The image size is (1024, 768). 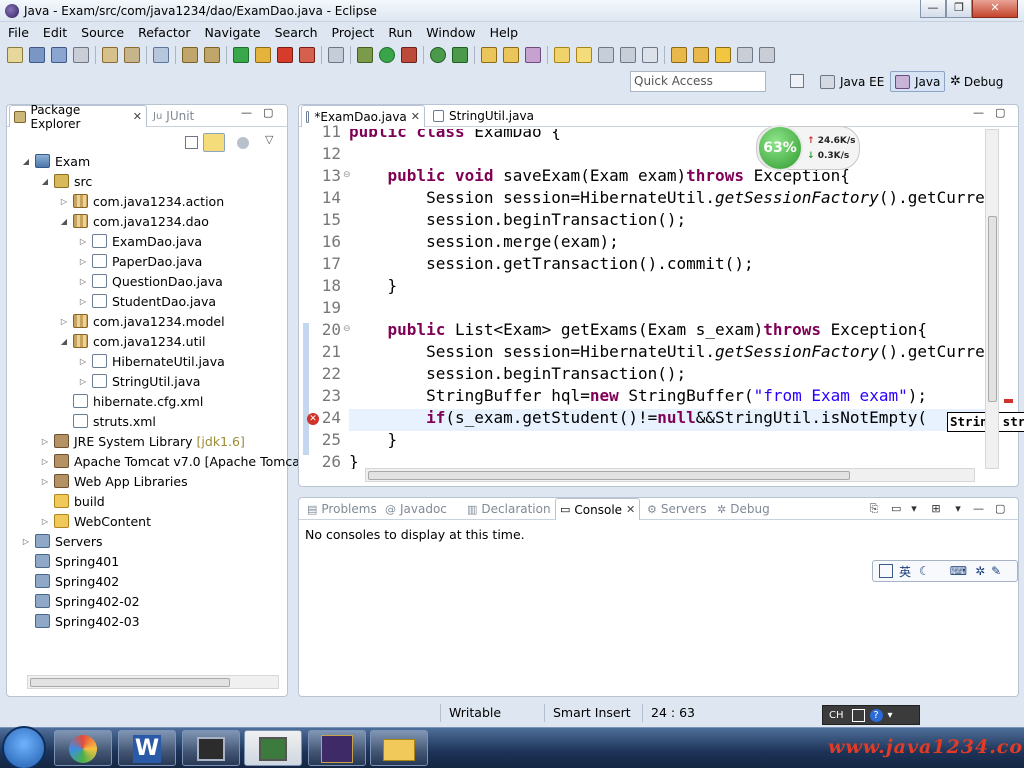 I want to click on taskbar-app-icon, so click(x=273, y=748).